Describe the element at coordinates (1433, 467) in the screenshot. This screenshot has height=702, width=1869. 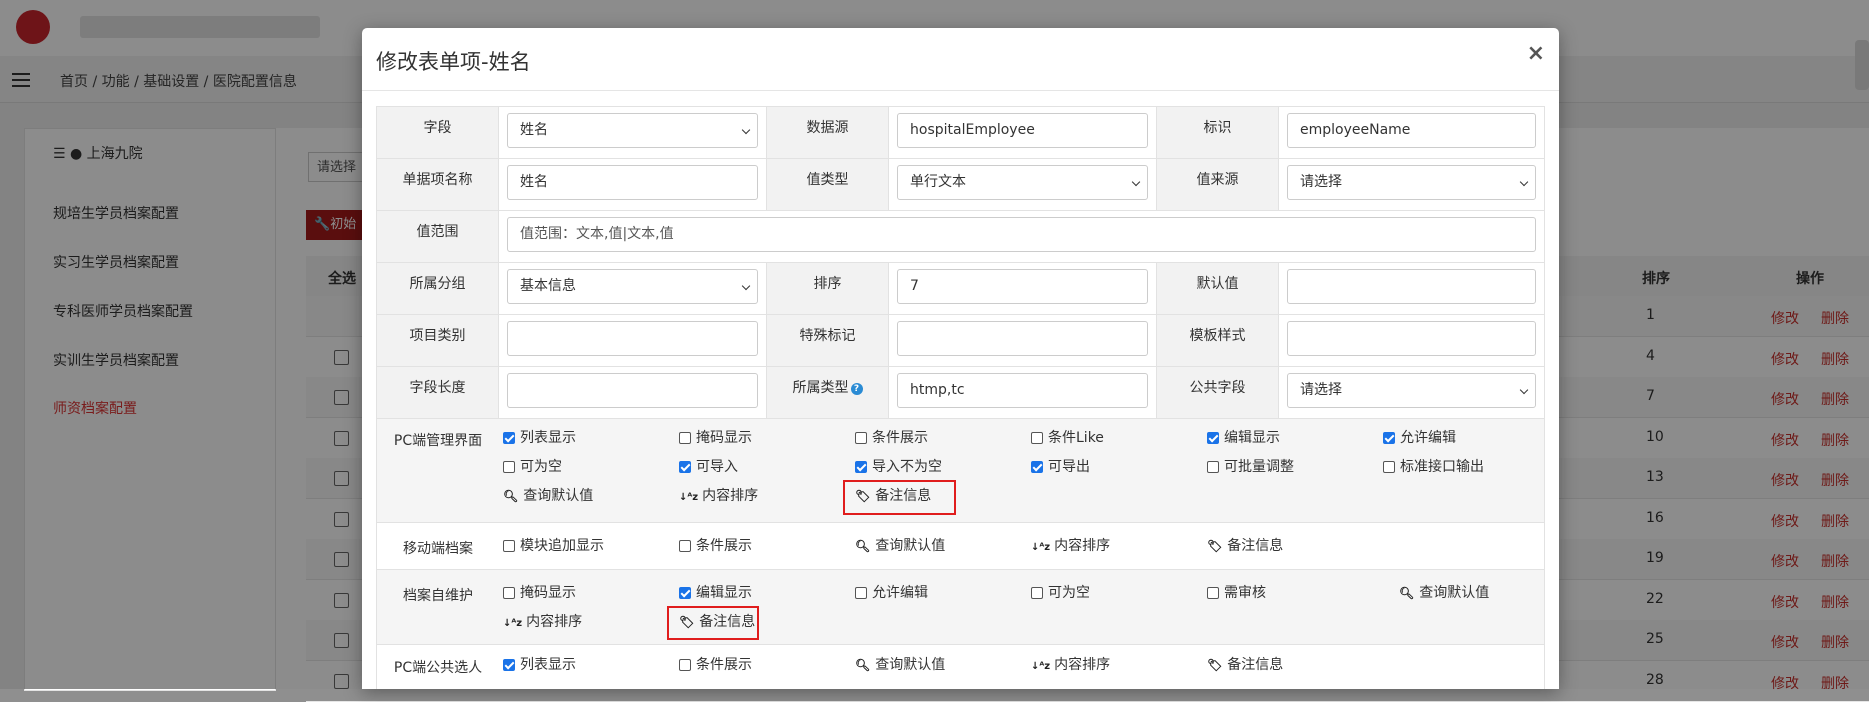
I see `checkbox-option: 标准接口输出` at that location.